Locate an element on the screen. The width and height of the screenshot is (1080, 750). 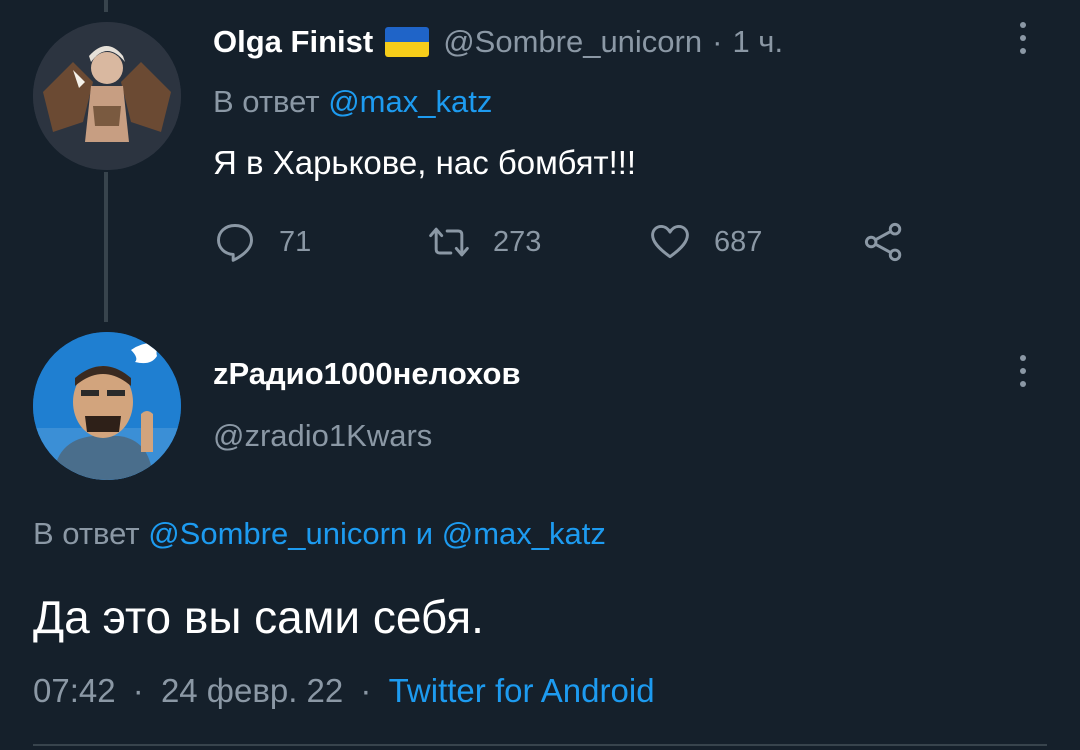
tweet-date: 24 февр. 22 is located at coordinates (252, 690).